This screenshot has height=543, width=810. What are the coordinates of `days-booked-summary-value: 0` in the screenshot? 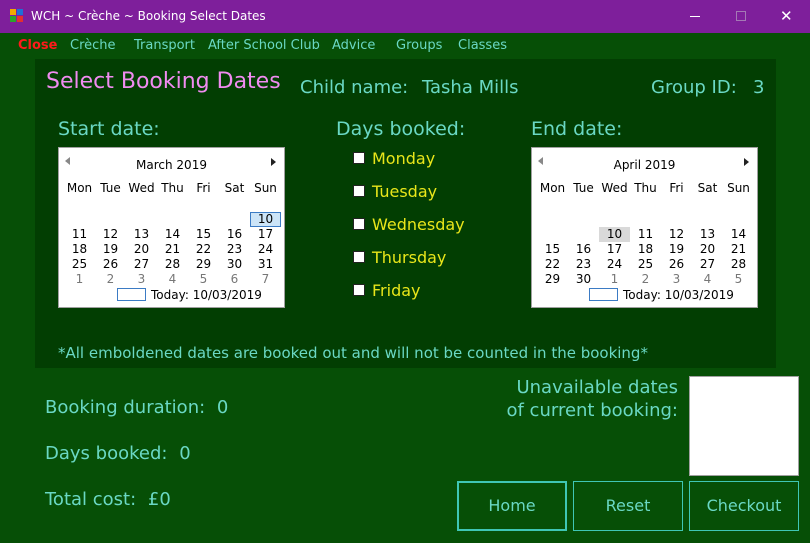 It's located at (185, 453).